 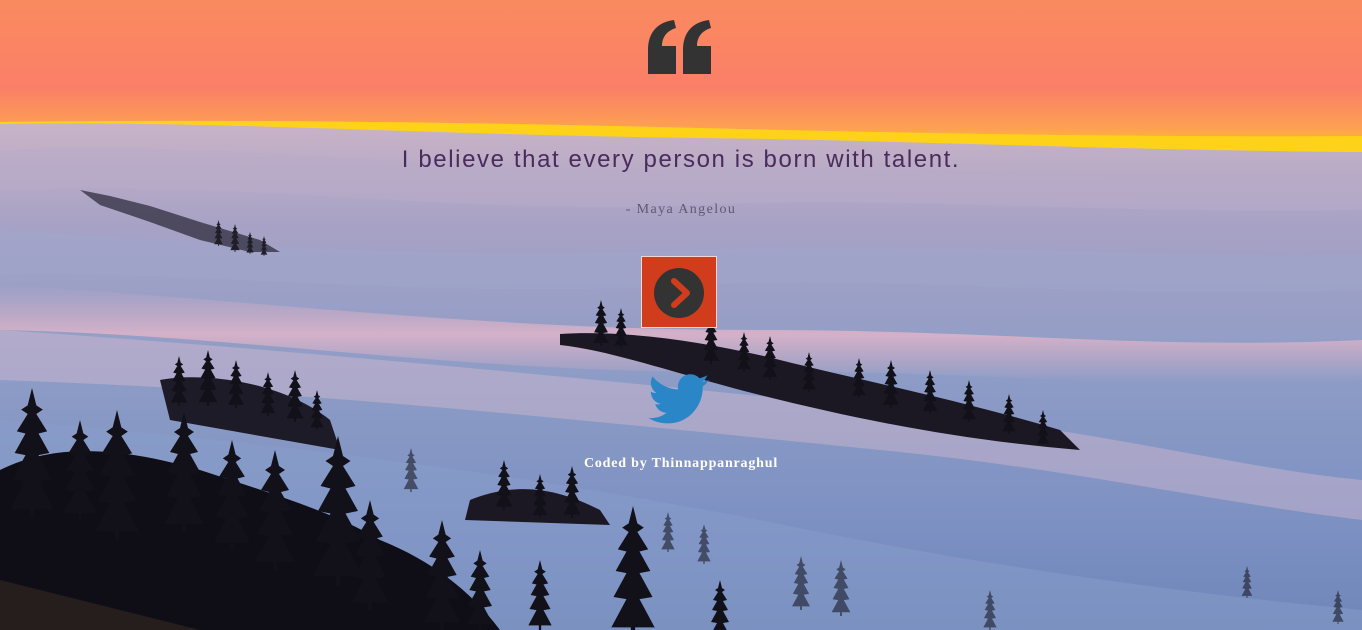 I want to click on next-quote-button, so click(x=679, y=292).